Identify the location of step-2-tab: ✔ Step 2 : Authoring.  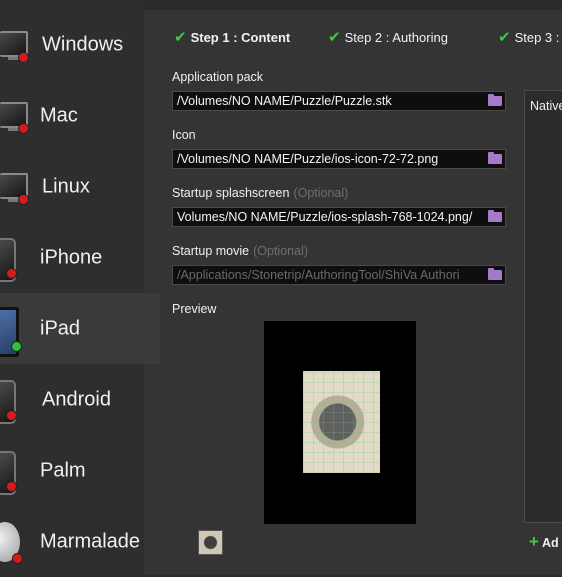
(388, 37).